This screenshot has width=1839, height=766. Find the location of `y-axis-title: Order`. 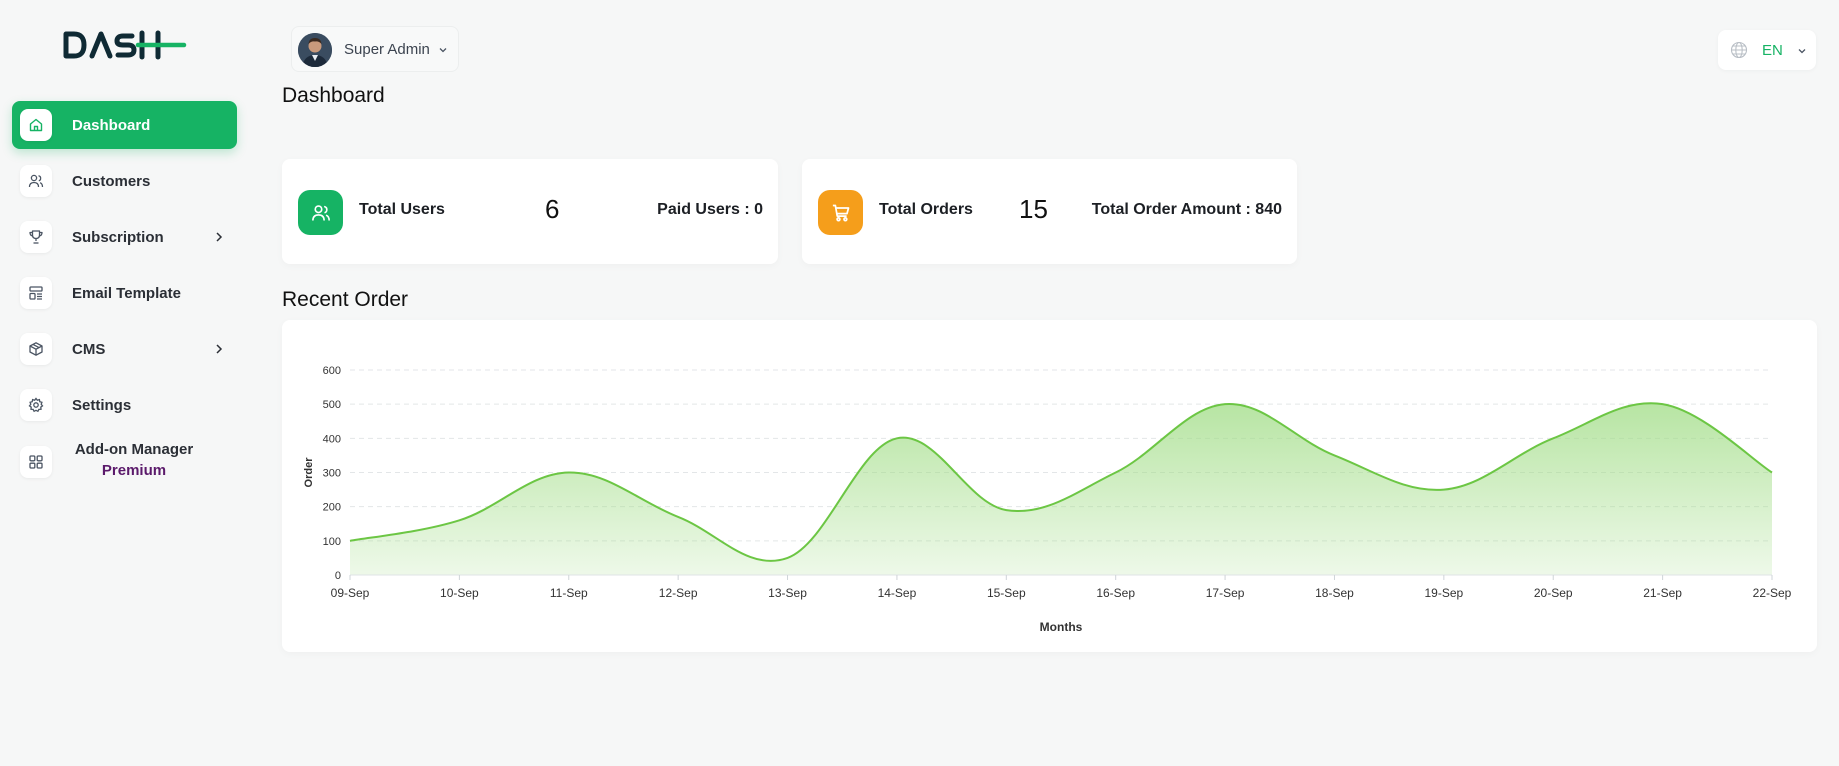

y-axis-title: Order is located at coordinates (309, 472).